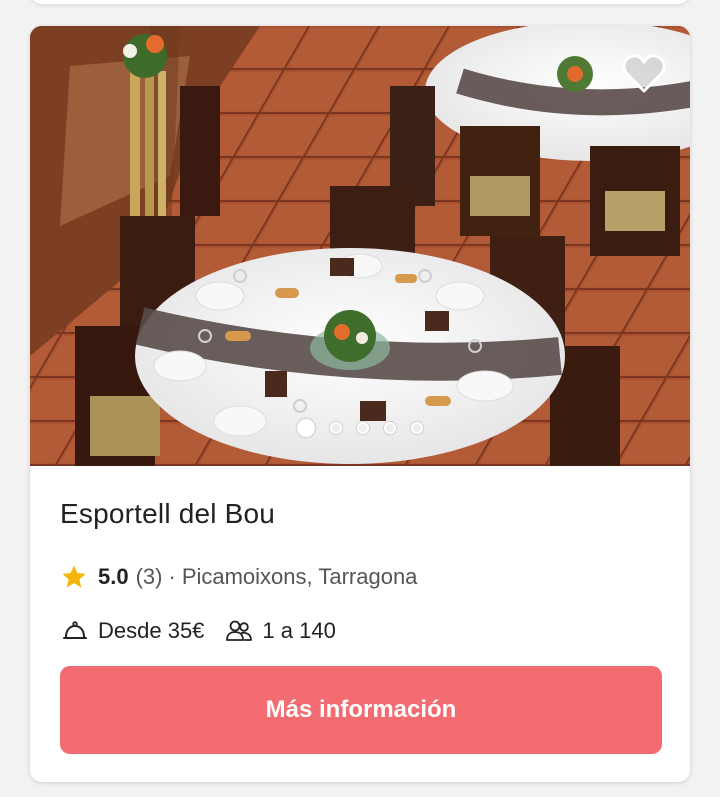  I want to click on more-info-button: Más información, so click(361, 710).